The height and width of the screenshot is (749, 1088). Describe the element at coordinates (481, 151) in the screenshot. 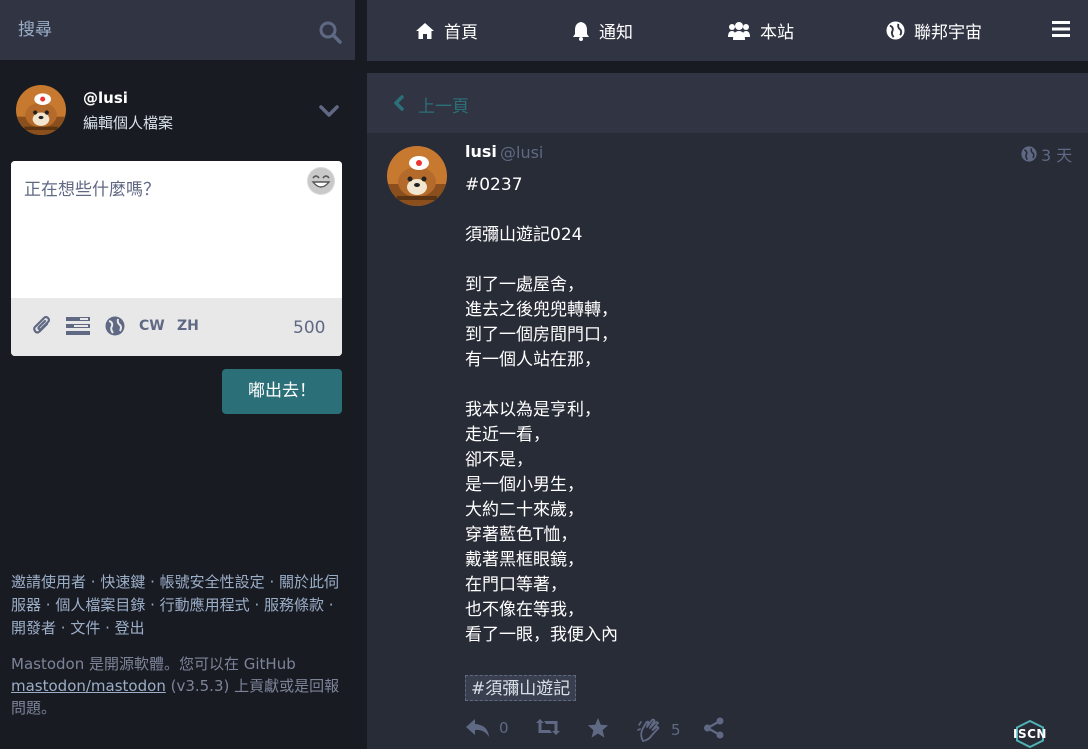

I see `display-name: lusi` at that location.